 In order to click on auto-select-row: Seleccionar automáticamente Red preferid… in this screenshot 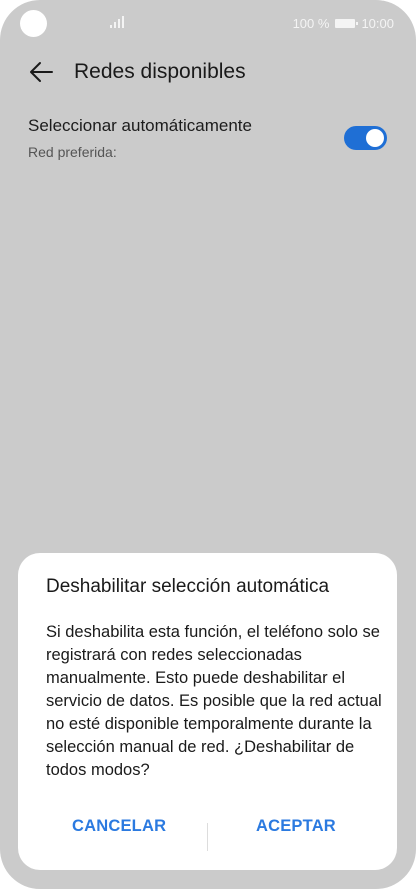, I will do `click(208, 141)`.